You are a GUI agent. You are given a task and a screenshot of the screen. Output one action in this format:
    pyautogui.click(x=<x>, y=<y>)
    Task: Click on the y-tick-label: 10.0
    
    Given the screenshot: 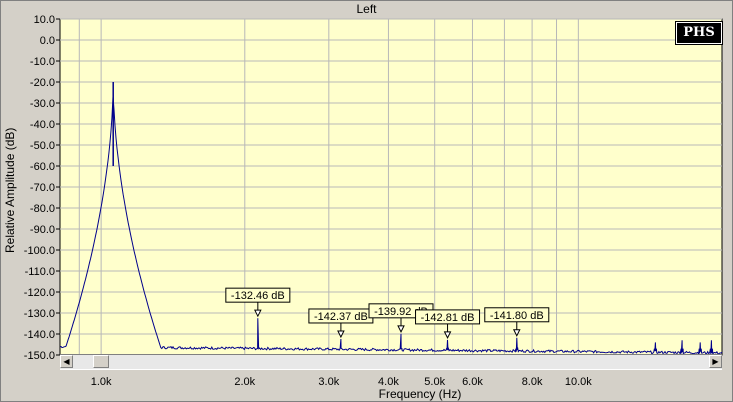 What is the action you would take?
    pyautogui.click(x=44, y=20)
    